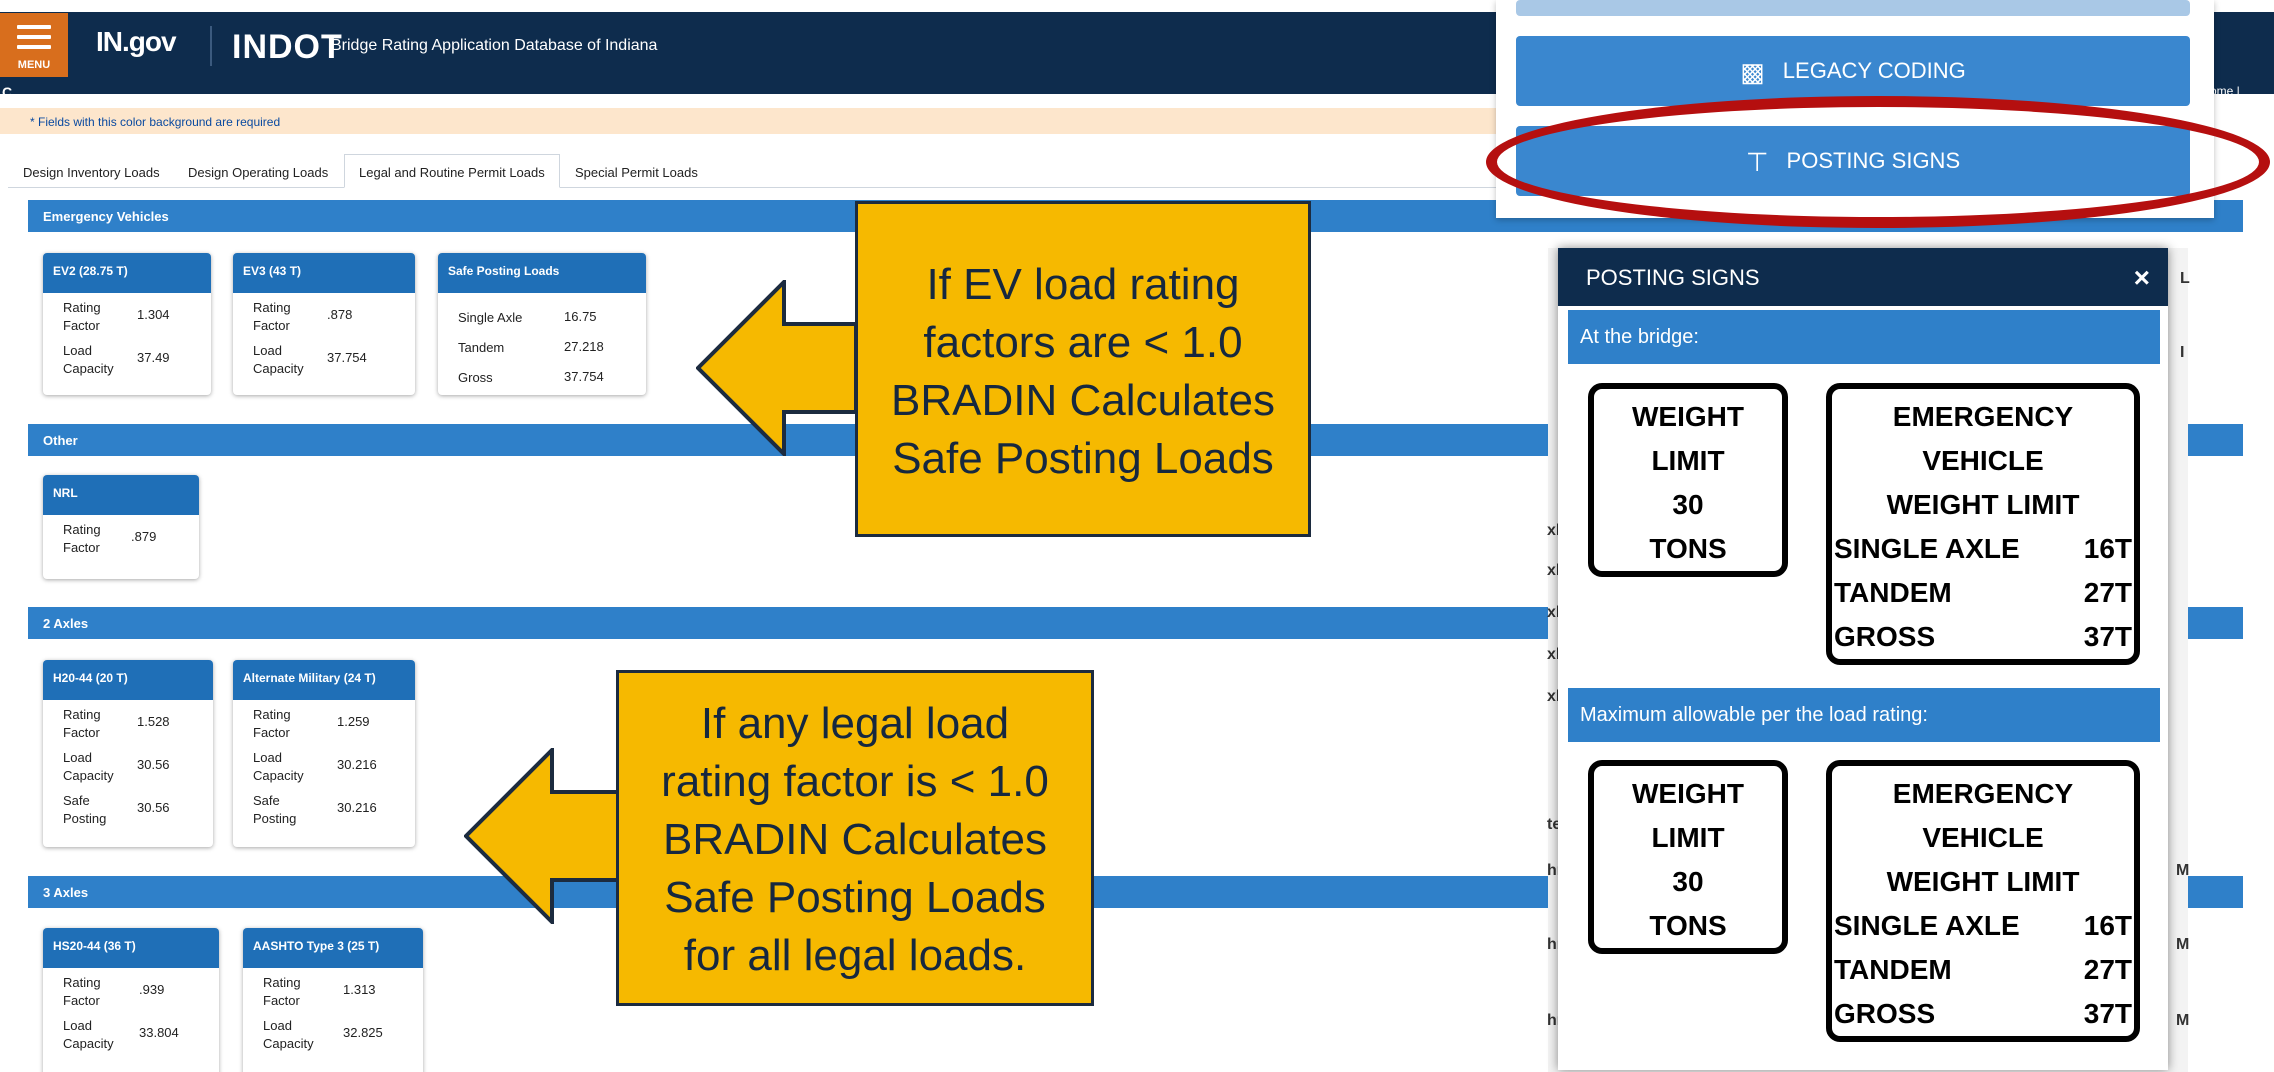 The image size is (2274, 1072). What do you see at coordinates (2183, 870) in the screenshot?
I see `edge-text-fragment: M` at bounding box center [2183, 870].